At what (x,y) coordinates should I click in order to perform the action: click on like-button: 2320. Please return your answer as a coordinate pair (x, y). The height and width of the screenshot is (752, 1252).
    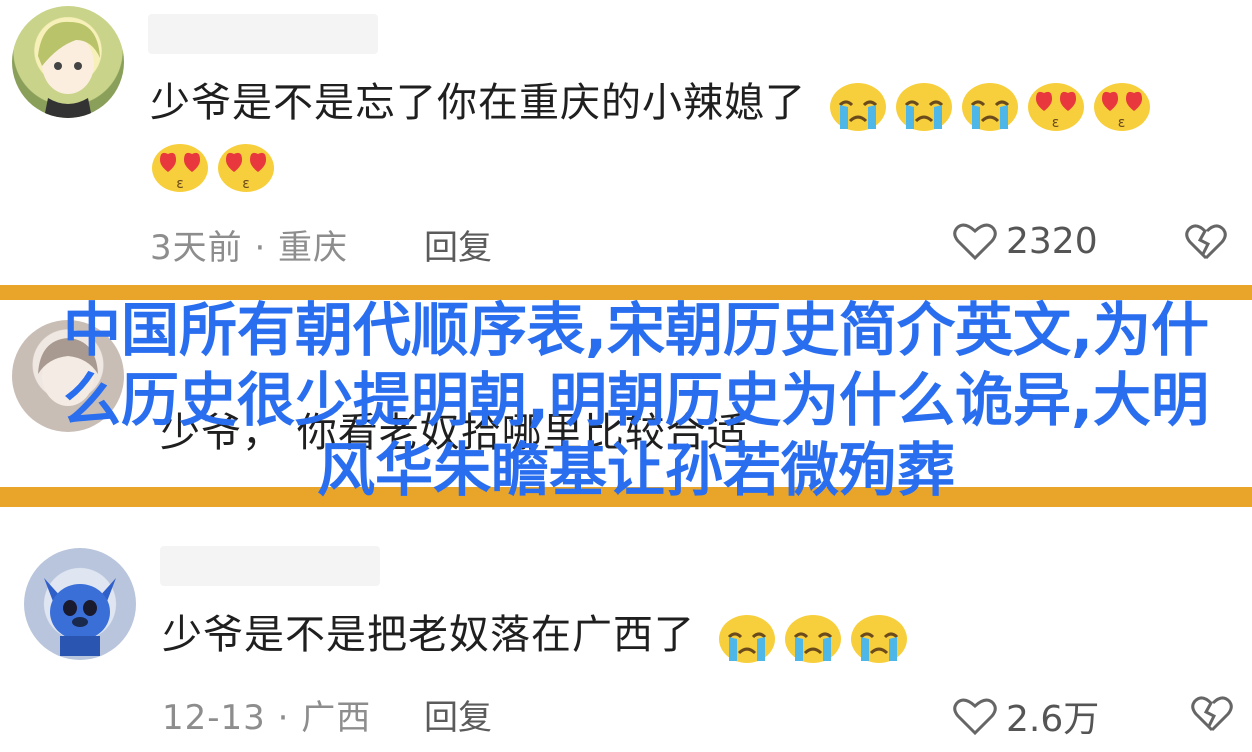
    Looking at the image, I should click on (1025, 241).